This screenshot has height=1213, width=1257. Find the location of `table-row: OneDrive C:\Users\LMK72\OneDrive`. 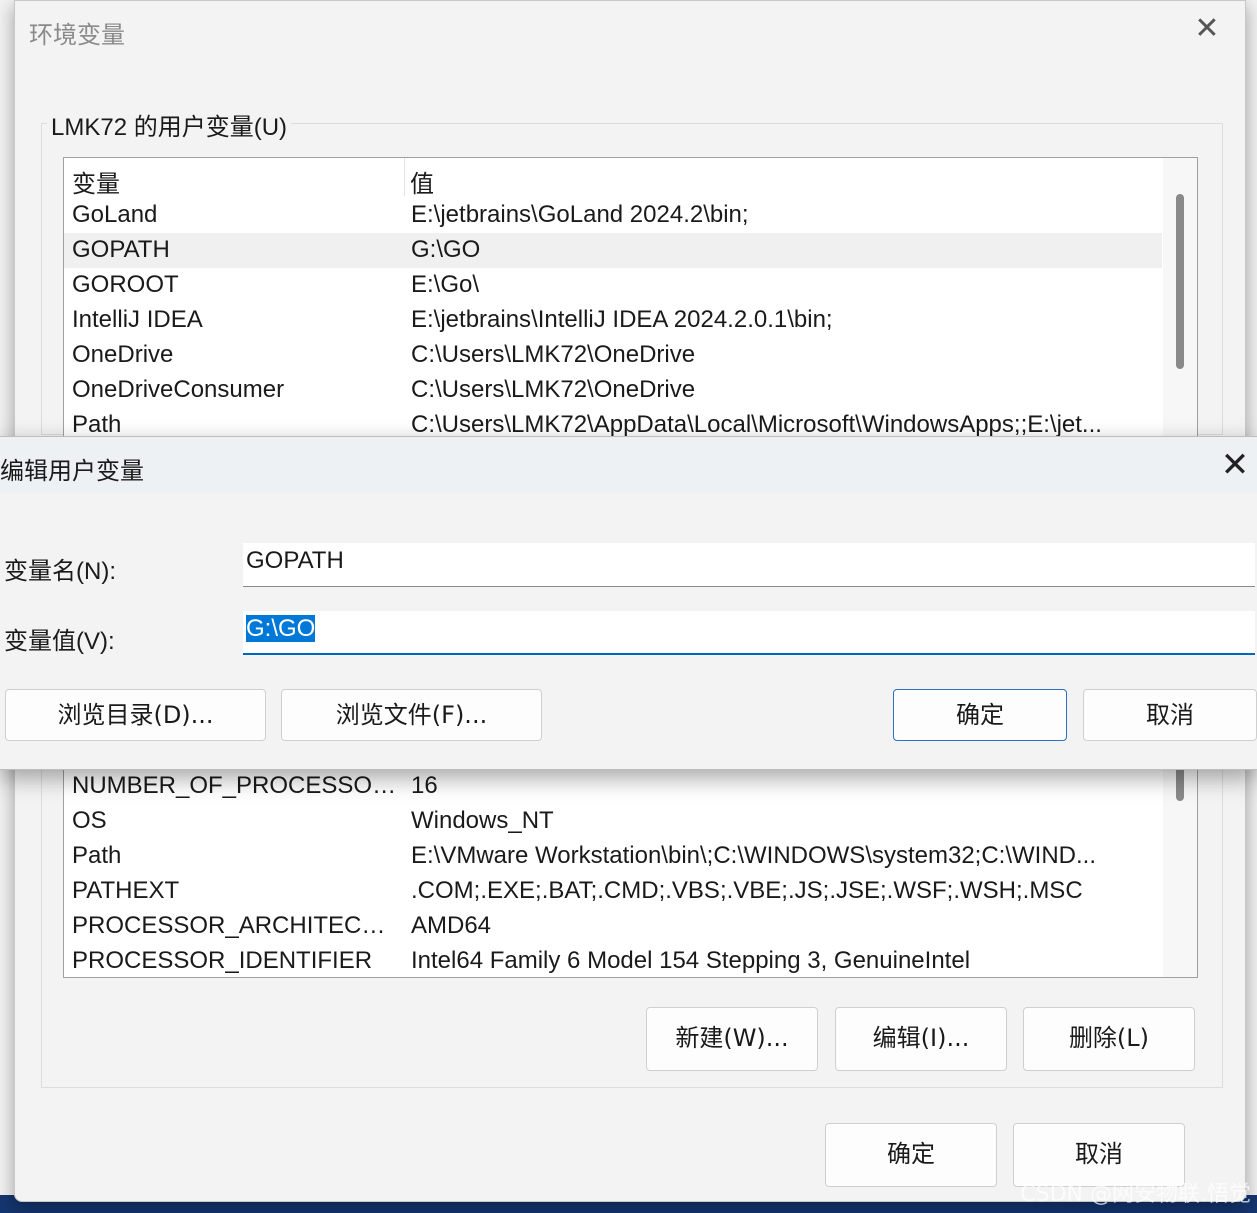

table-row: OneDrive C:\Users\LMK72\OneDrive is located at coordinates (613, 355).